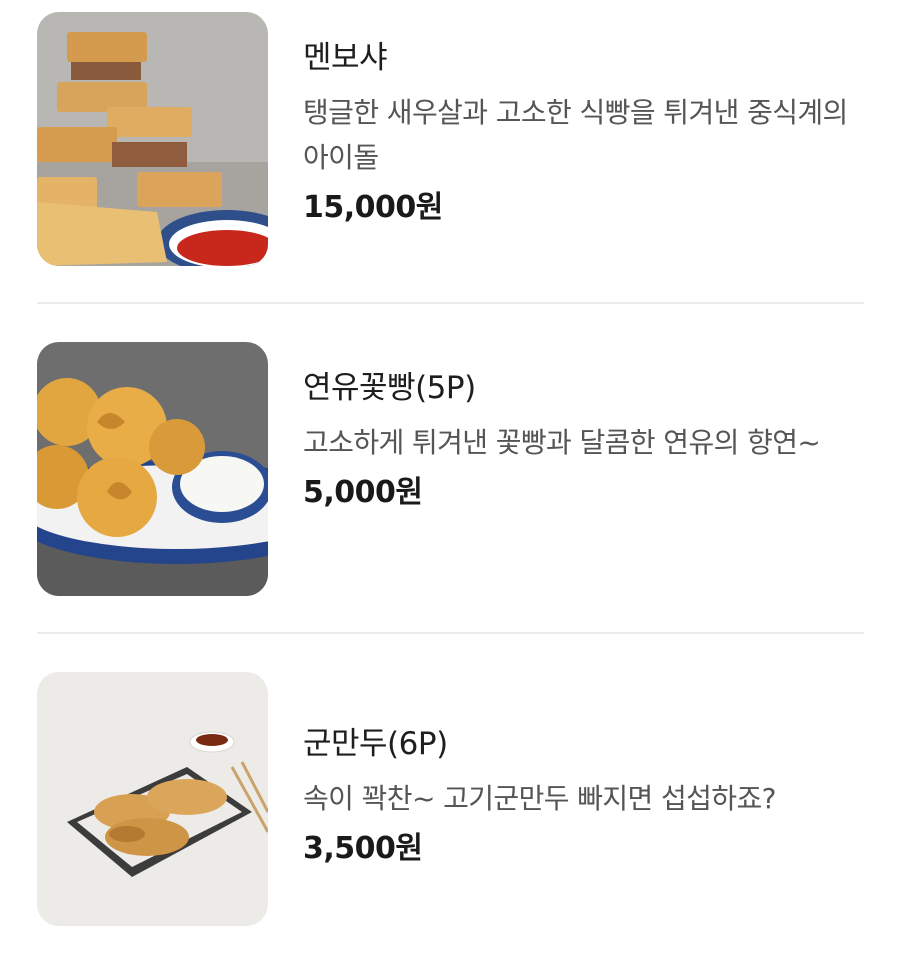  Describe the element at coordinates (539, 798) in the screenshot. I see `item-description: 속이 꽉찬~ 고기군만두 빠지면 섭섭하죠?` at that location.